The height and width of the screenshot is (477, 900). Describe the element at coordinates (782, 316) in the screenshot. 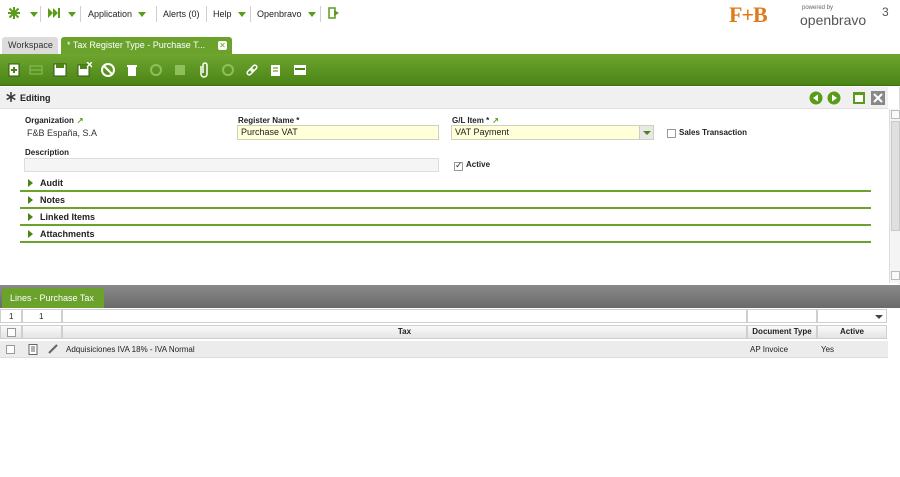

I see `doctype-filter-input` at that location.